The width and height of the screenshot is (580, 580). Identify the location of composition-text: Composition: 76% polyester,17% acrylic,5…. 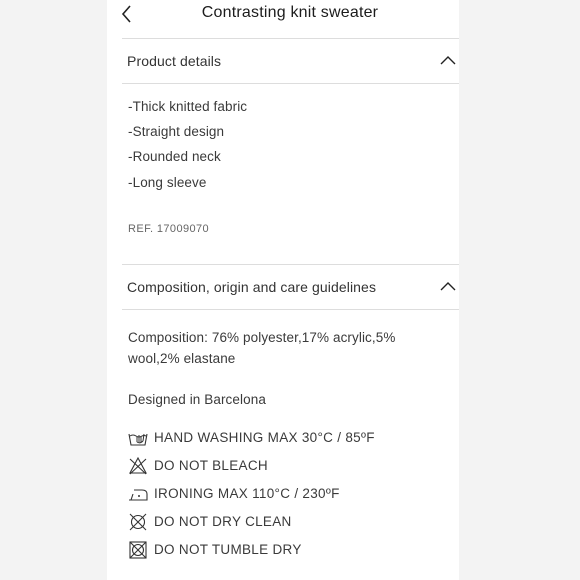
(262, 348).